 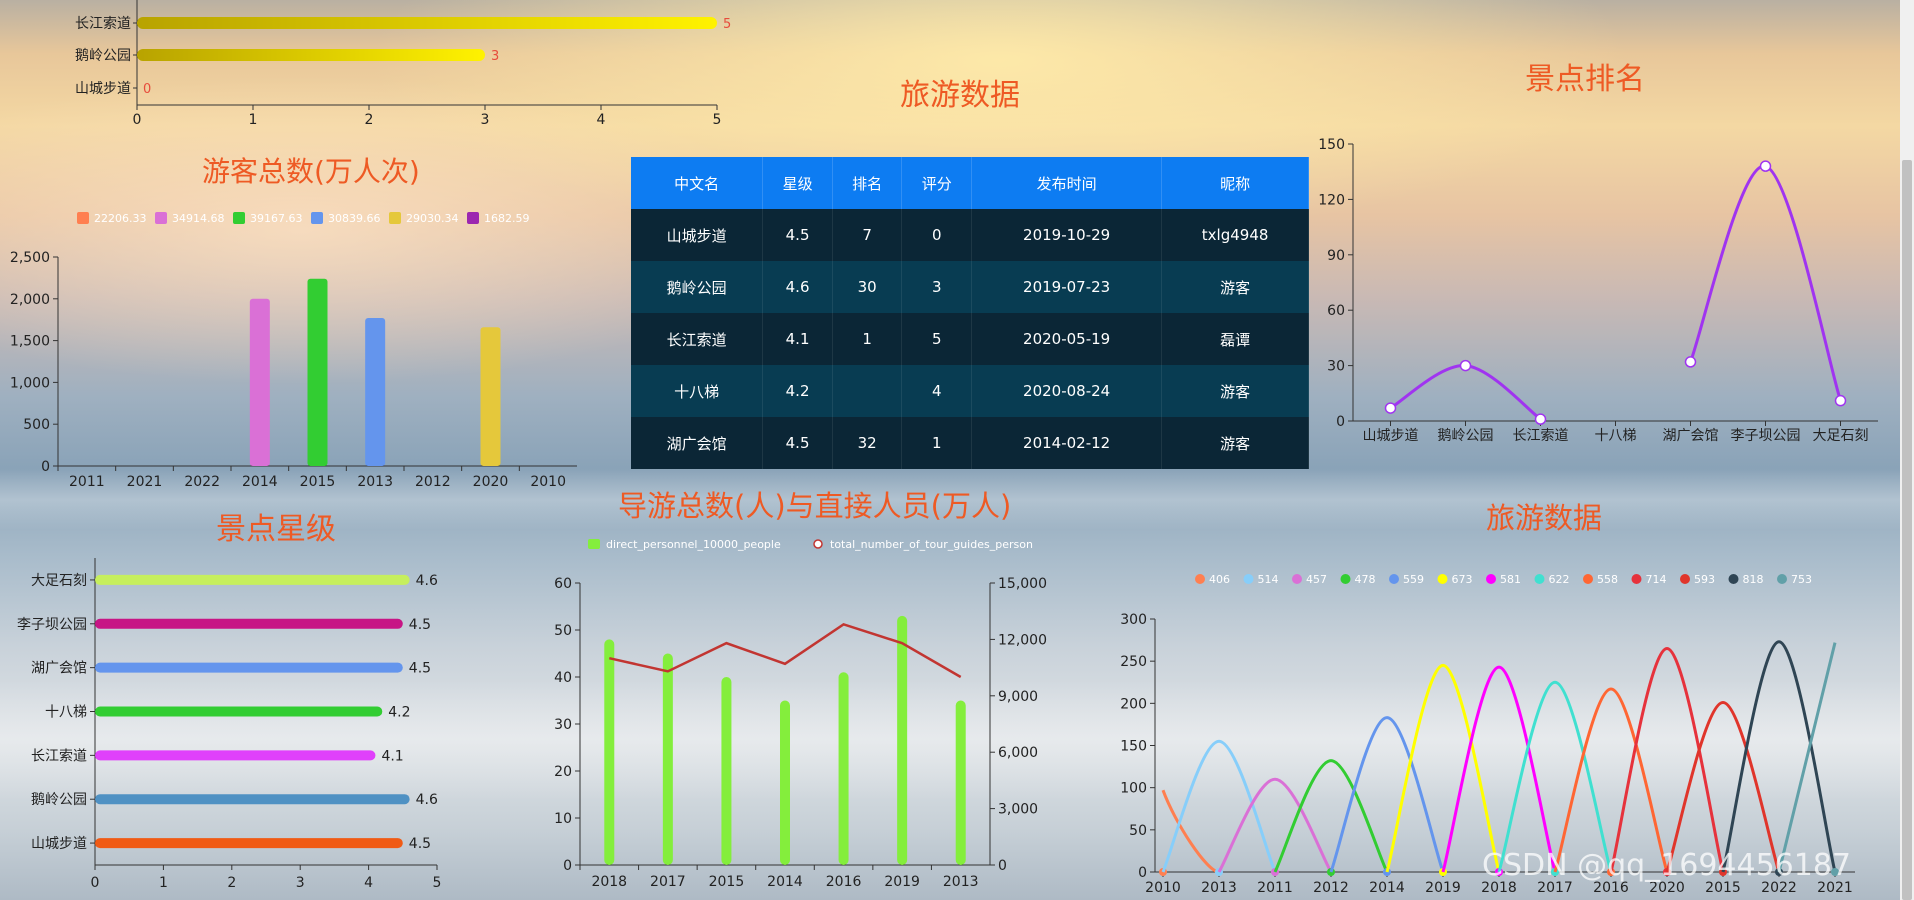 What do you see at coordinates (59, 755) in the screenshot?
I see `y-category-label: 长江索道` at bounding box center [59, 755].